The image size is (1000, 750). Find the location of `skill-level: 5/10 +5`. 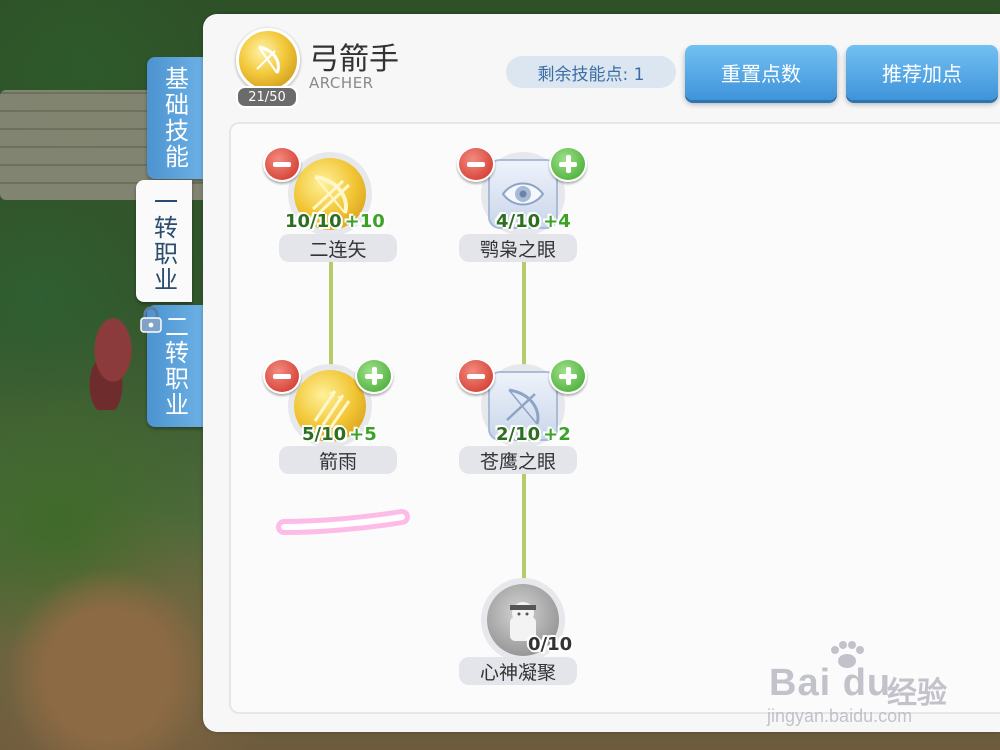

skill-level: 5/10 +5 is located at coordinates (339, 434).